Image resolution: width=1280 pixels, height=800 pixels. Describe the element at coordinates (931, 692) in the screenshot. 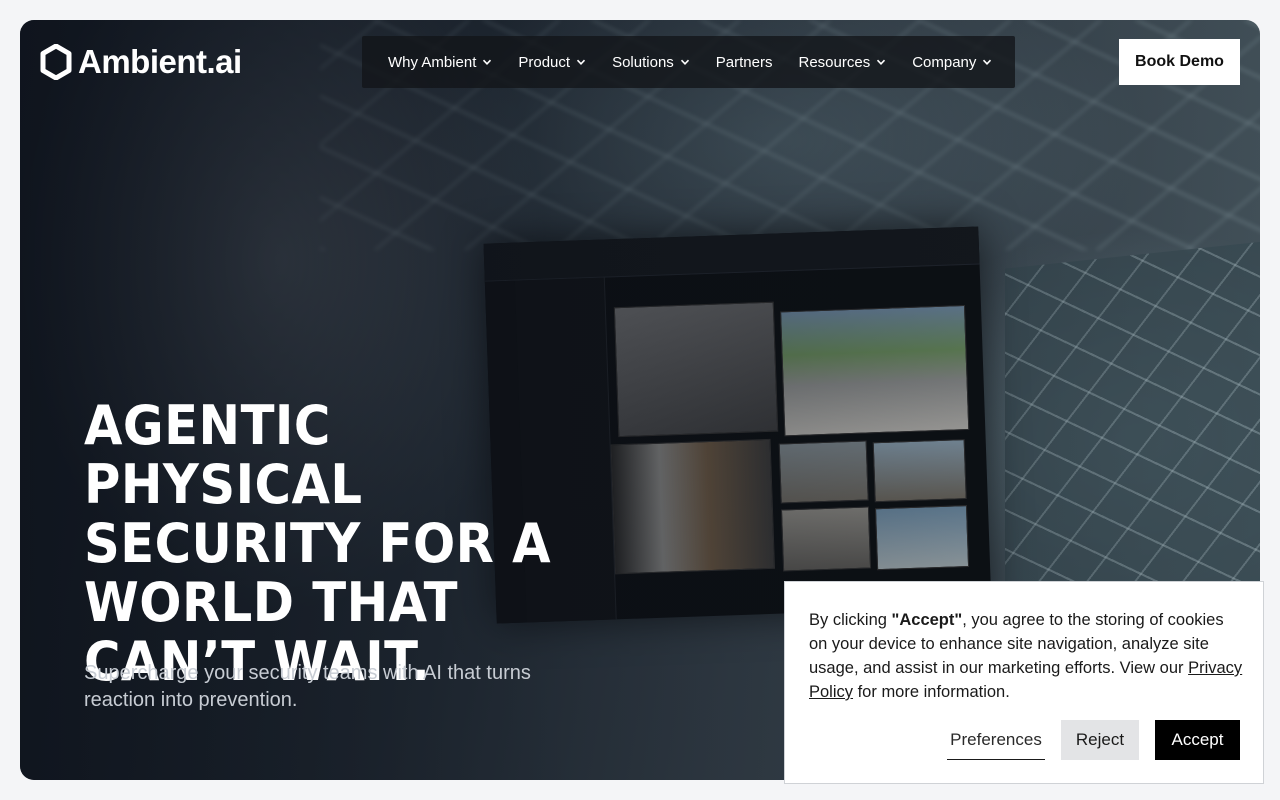

I see `cookie-text-part: for more information.` at that location.